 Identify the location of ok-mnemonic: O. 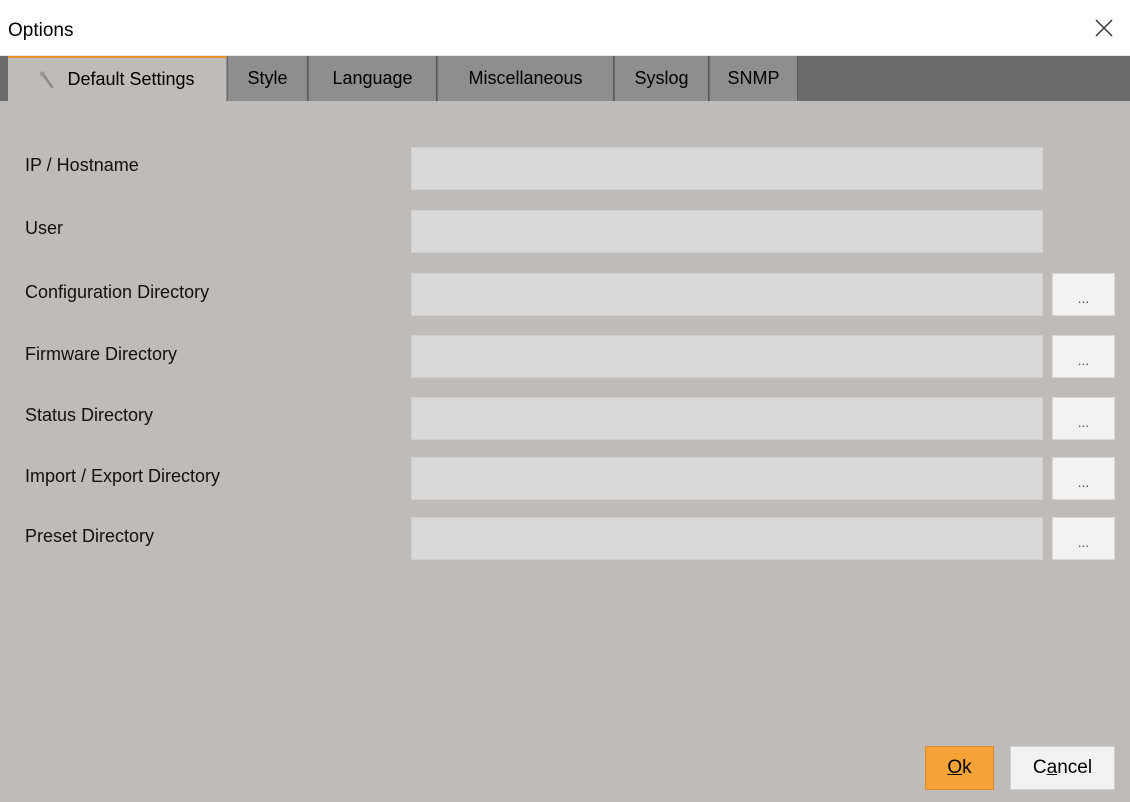
(955, 767).